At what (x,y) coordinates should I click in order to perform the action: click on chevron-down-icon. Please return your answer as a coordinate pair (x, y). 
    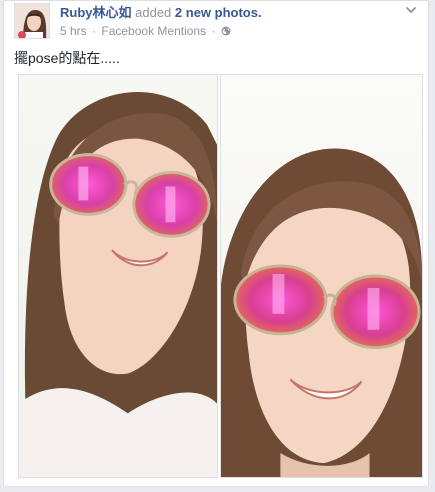
    Looking at the image, I should click on (411, 10).